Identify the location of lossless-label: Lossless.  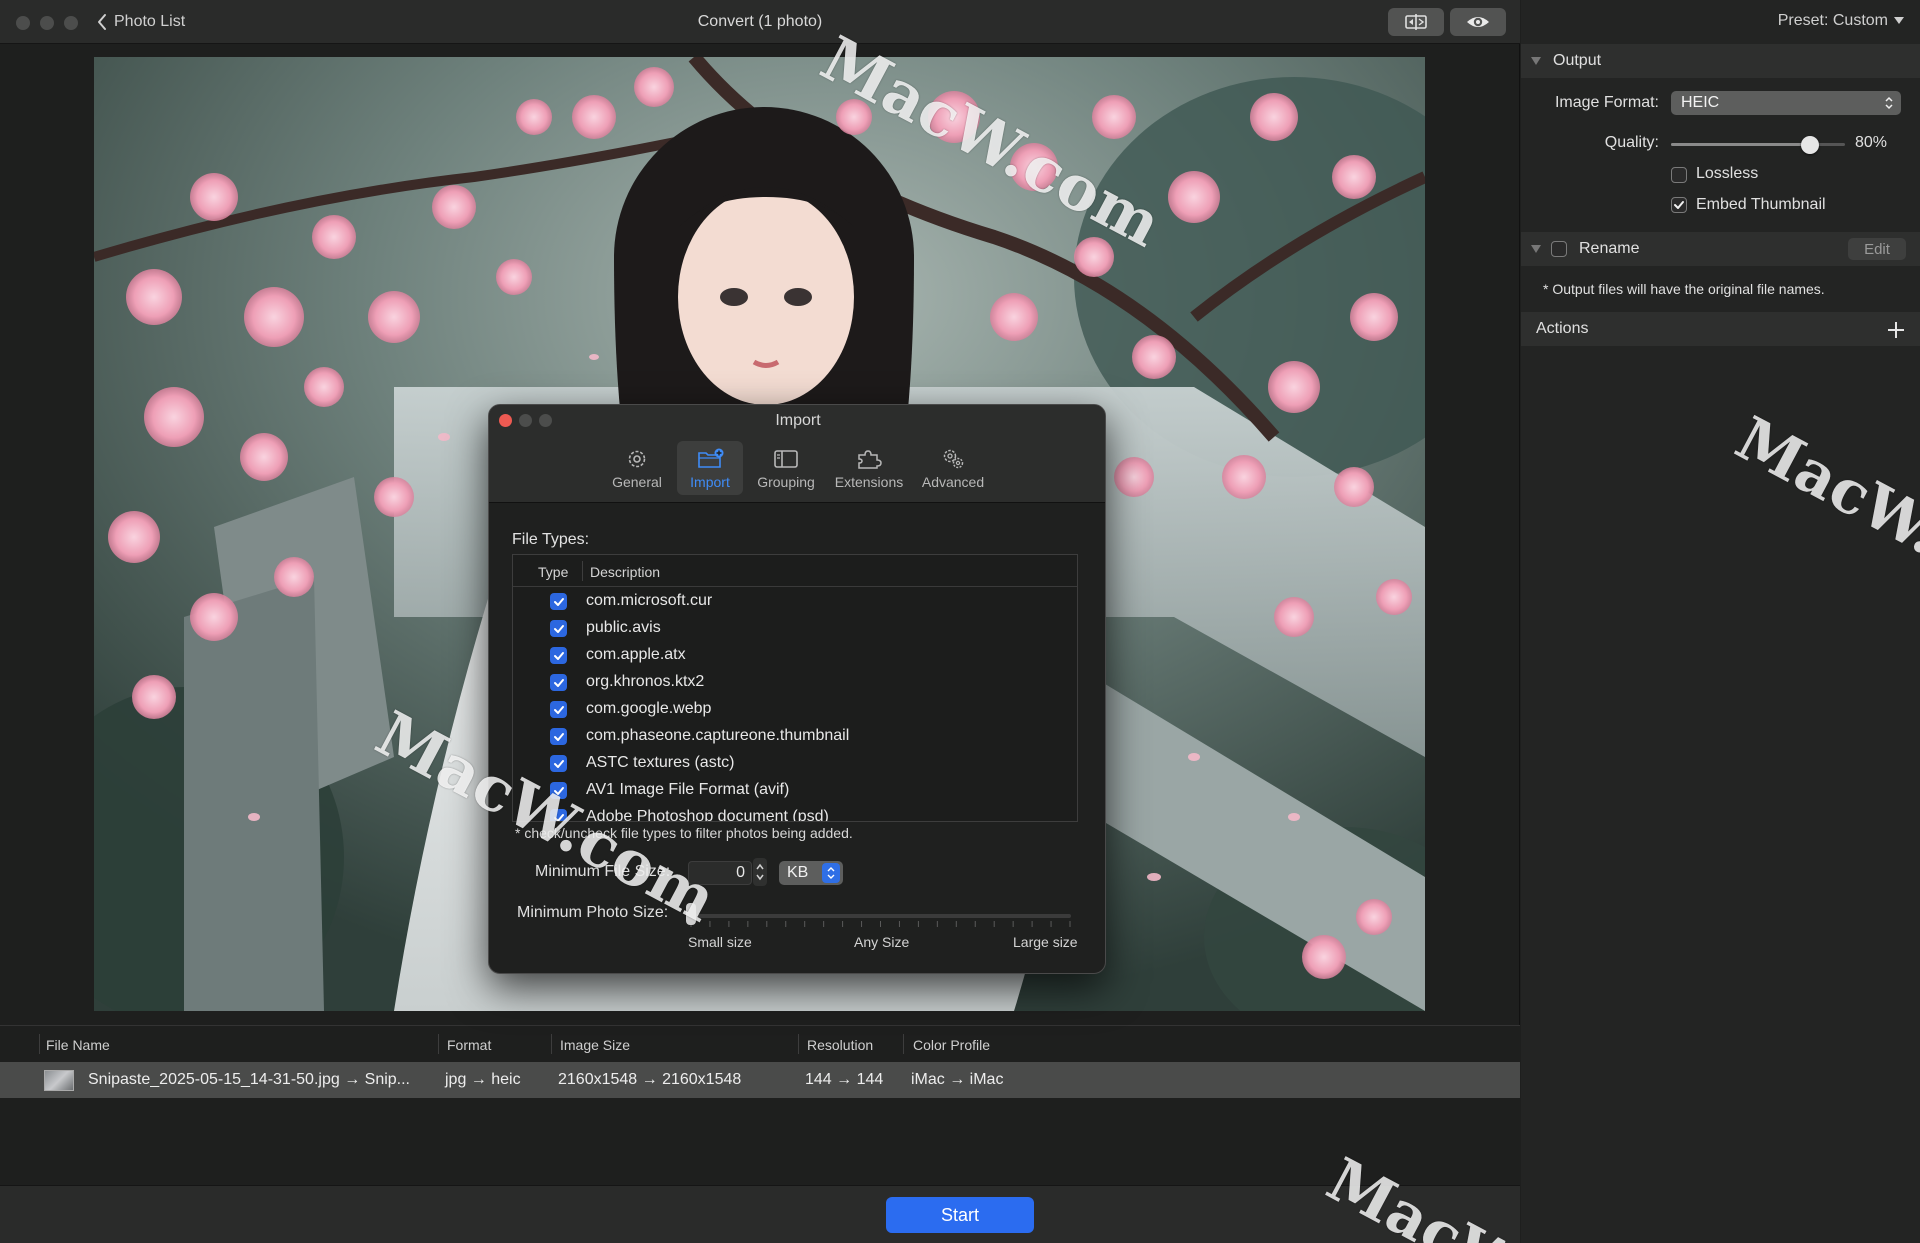
(1727, 173).